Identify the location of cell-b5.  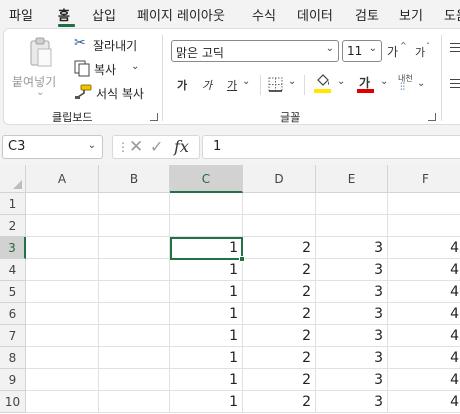
(134, 292).